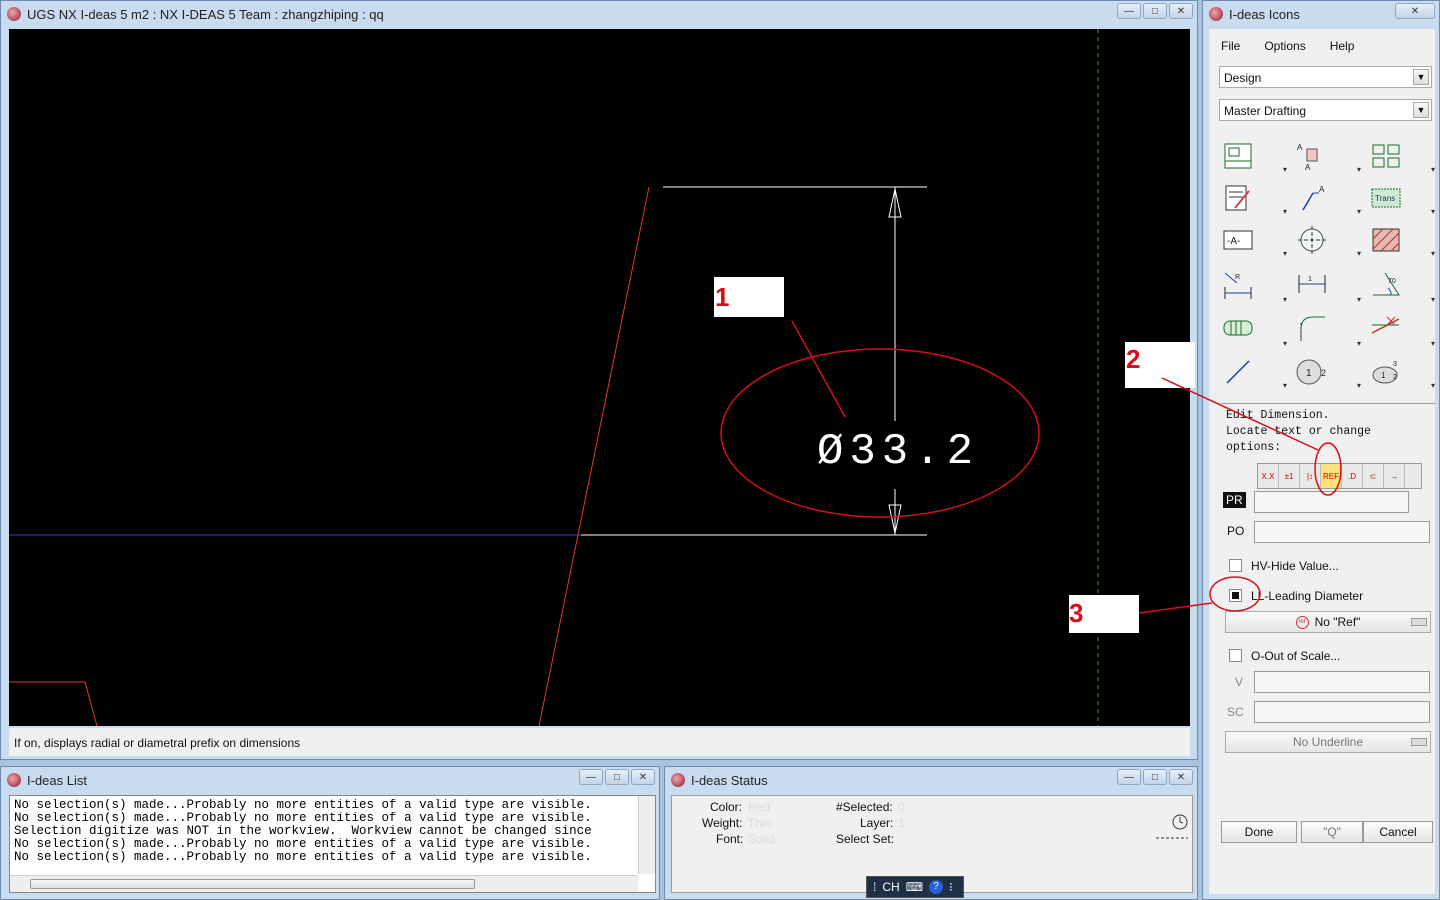 The image size is (1440, 900). I want to click on keyboard-icon: ⌨, so click(914, 887).